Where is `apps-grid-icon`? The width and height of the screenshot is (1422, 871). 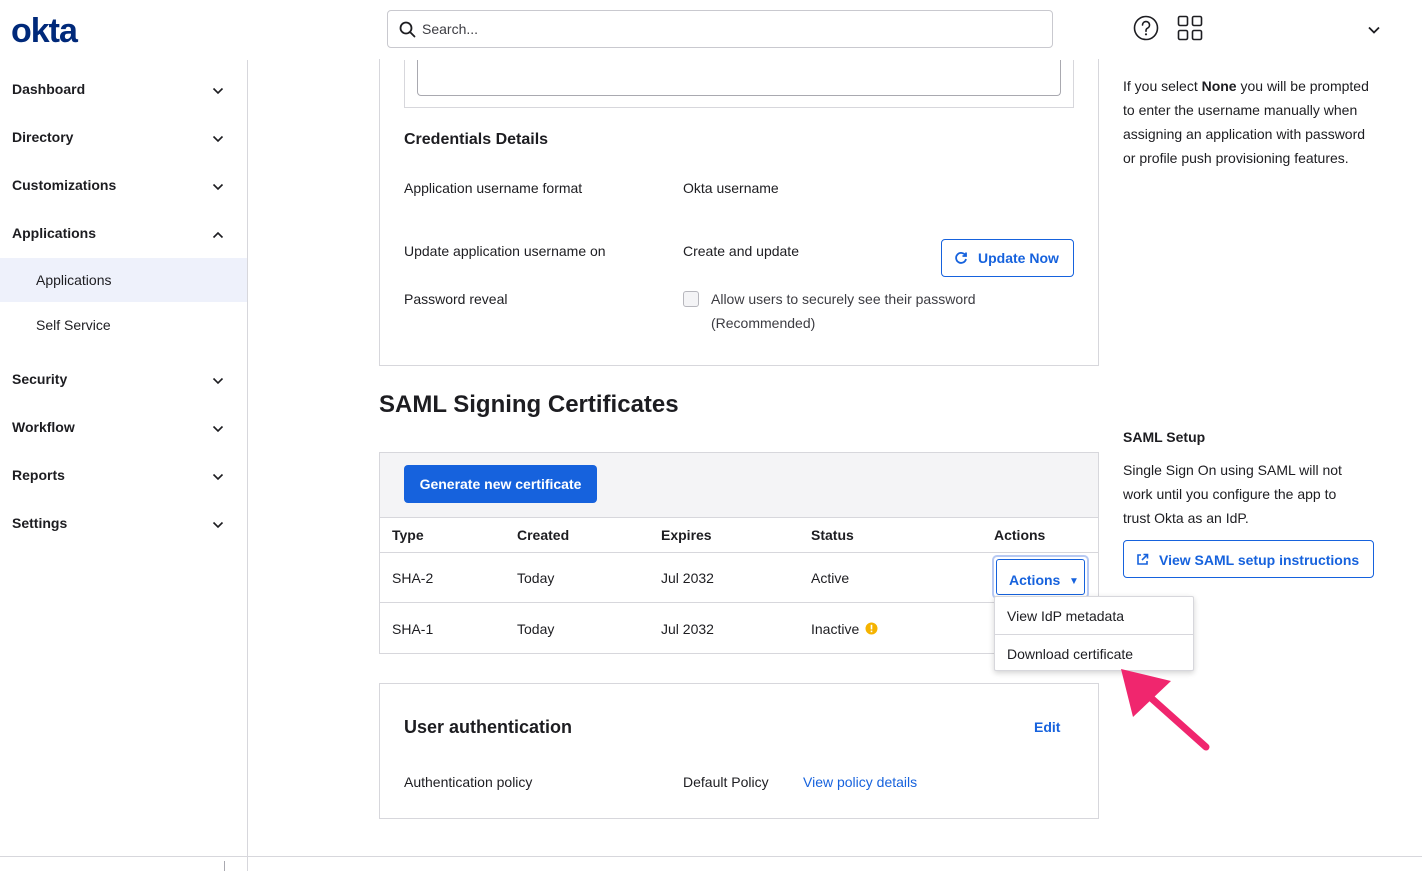 apps-grid-icon is located at coordinates (1190, 28).